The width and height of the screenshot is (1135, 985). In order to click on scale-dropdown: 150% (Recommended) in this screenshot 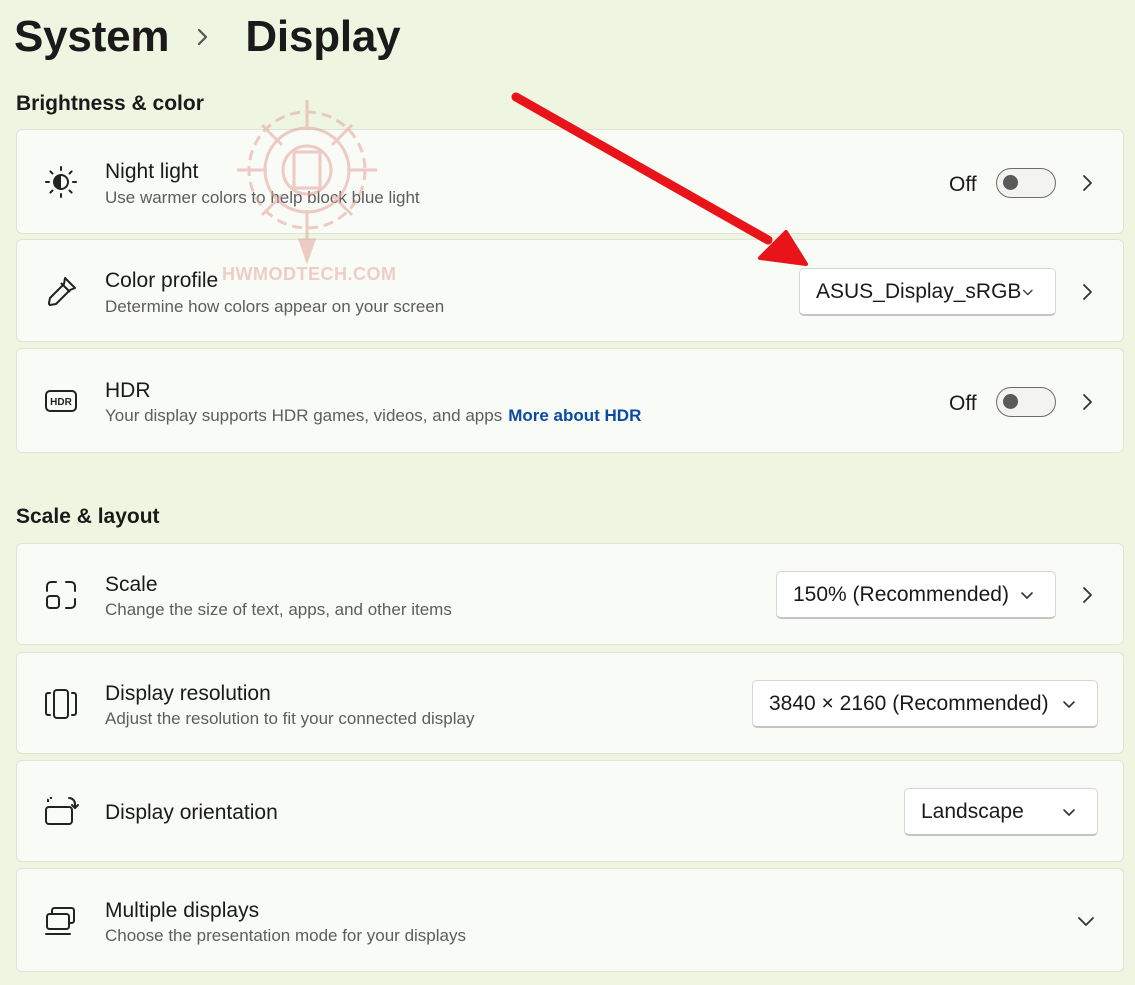, I will do `click(916, 595)`.